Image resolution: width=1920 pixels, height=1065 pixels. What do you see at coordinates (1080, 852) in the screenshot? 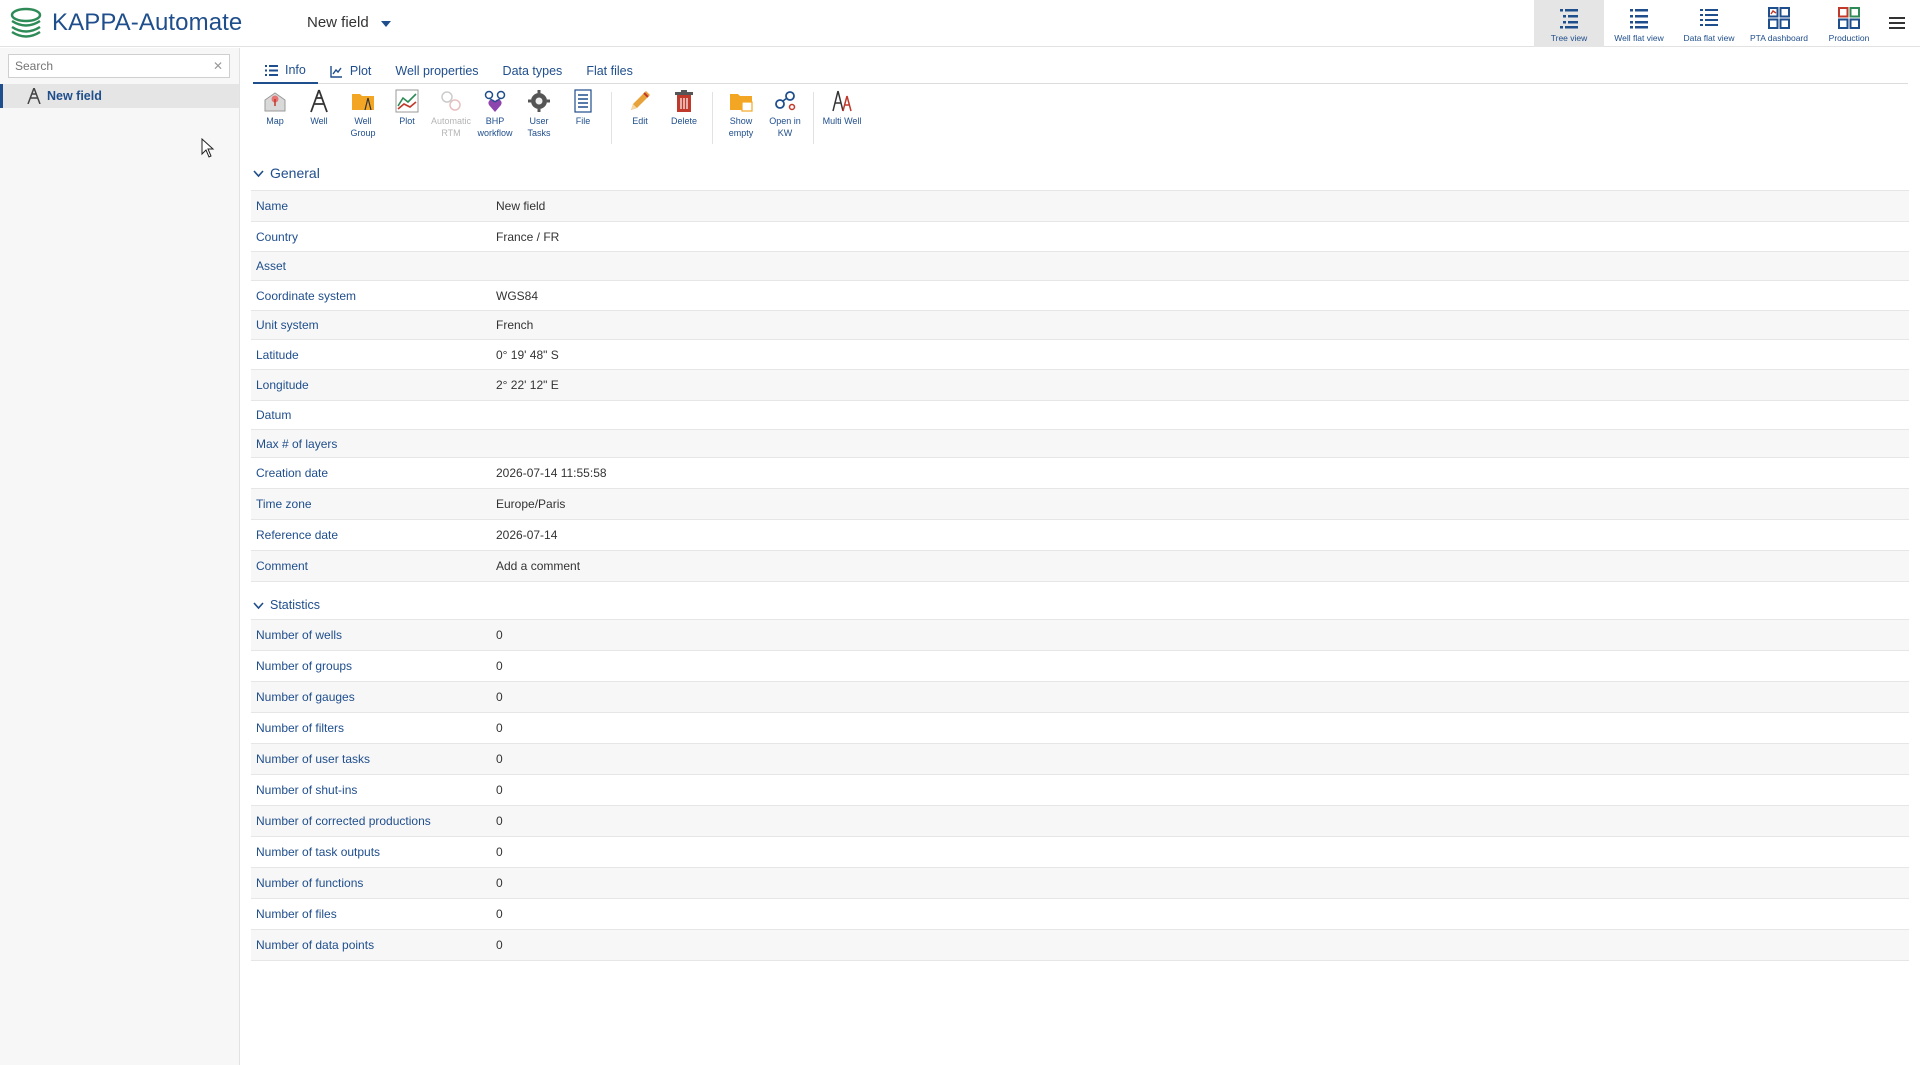
I see `statistic-row: Number of task outputs 0` at bounding box center [1080, 852].